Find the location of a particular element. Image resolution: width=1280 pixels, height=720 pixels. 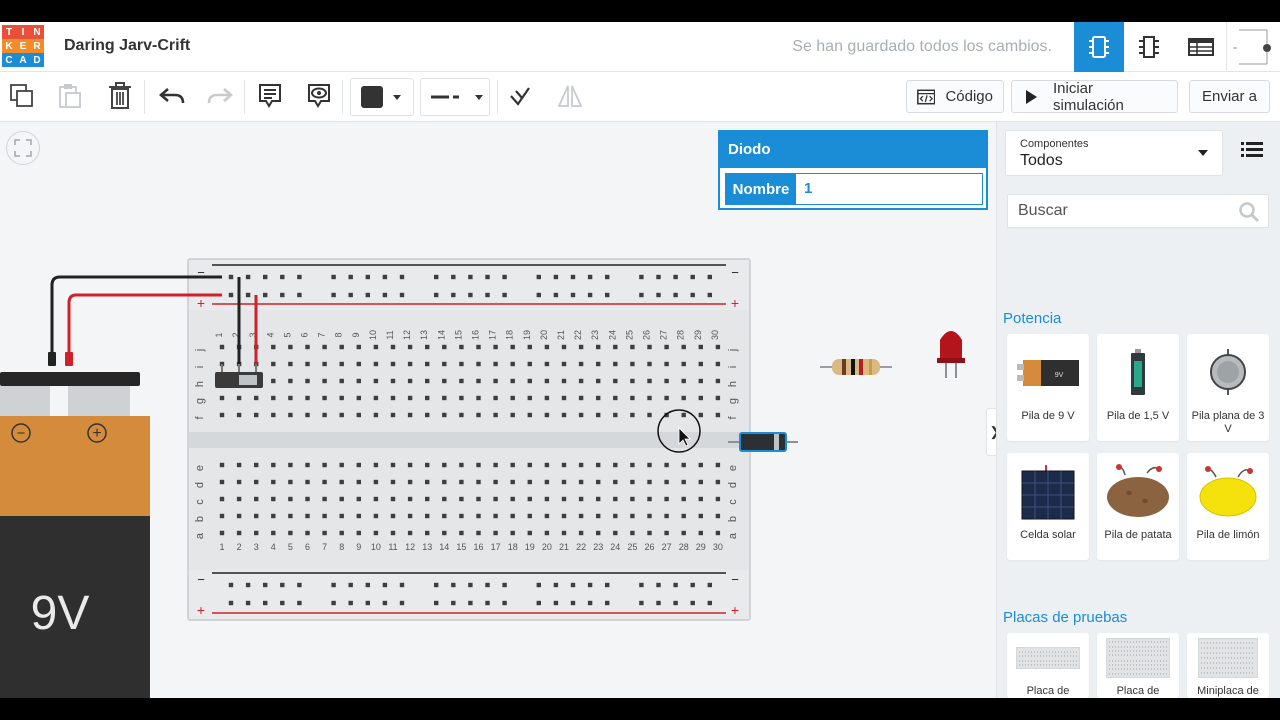

component-card-potato-battery: Pila de patata is located at coordinates (1138, 506).